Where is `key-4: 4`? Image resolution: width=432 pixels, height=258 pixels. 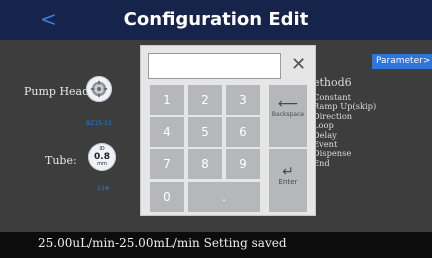 key-4: 4 is located at coordinates (167, 132).